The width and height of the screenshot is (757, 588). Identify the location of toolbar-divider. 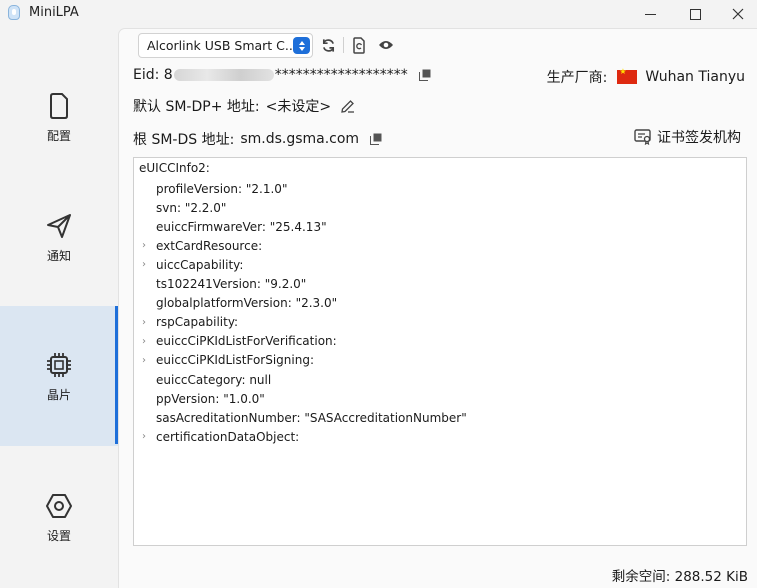
(343, 45).